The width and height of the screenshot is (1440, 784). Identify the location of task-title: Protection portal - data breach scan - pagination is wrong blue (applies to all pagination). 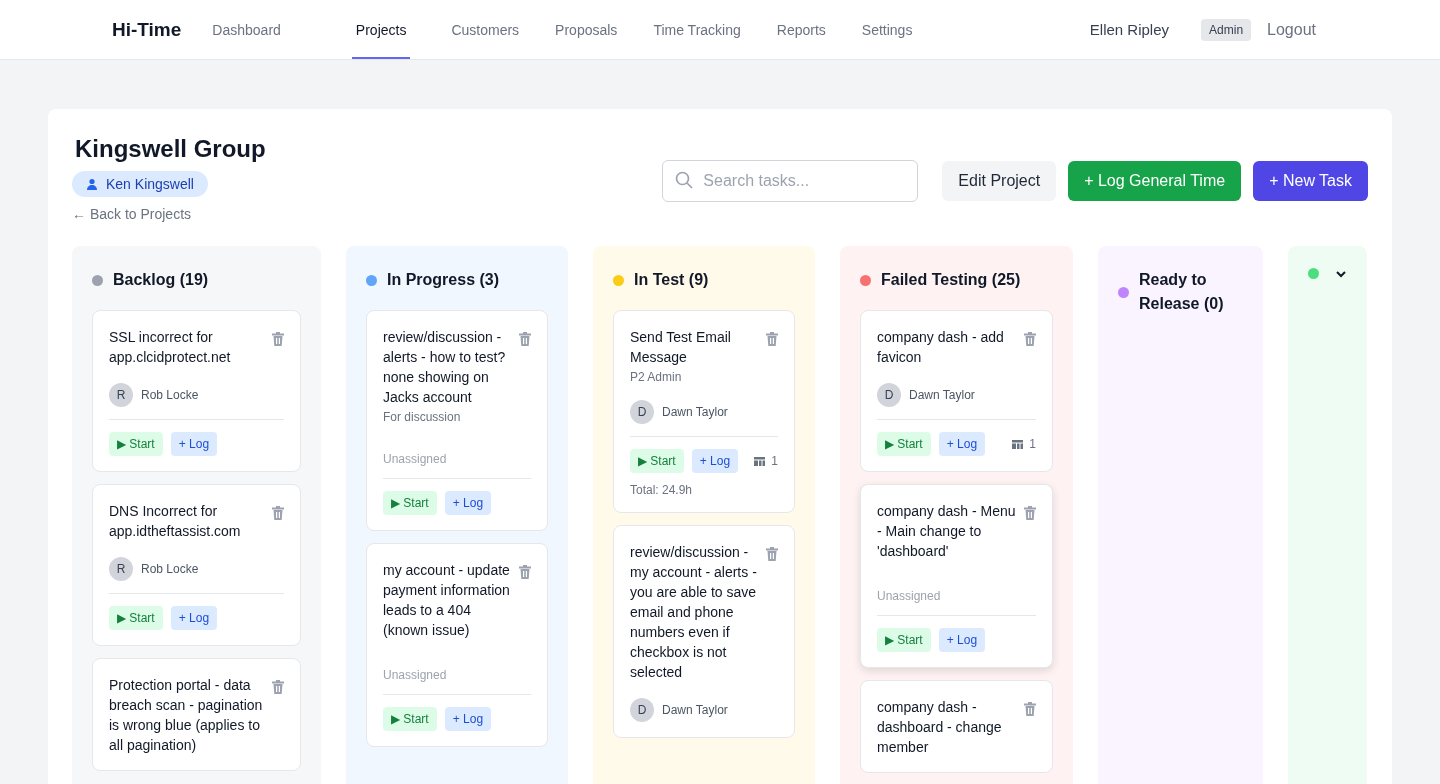
(186, 715).